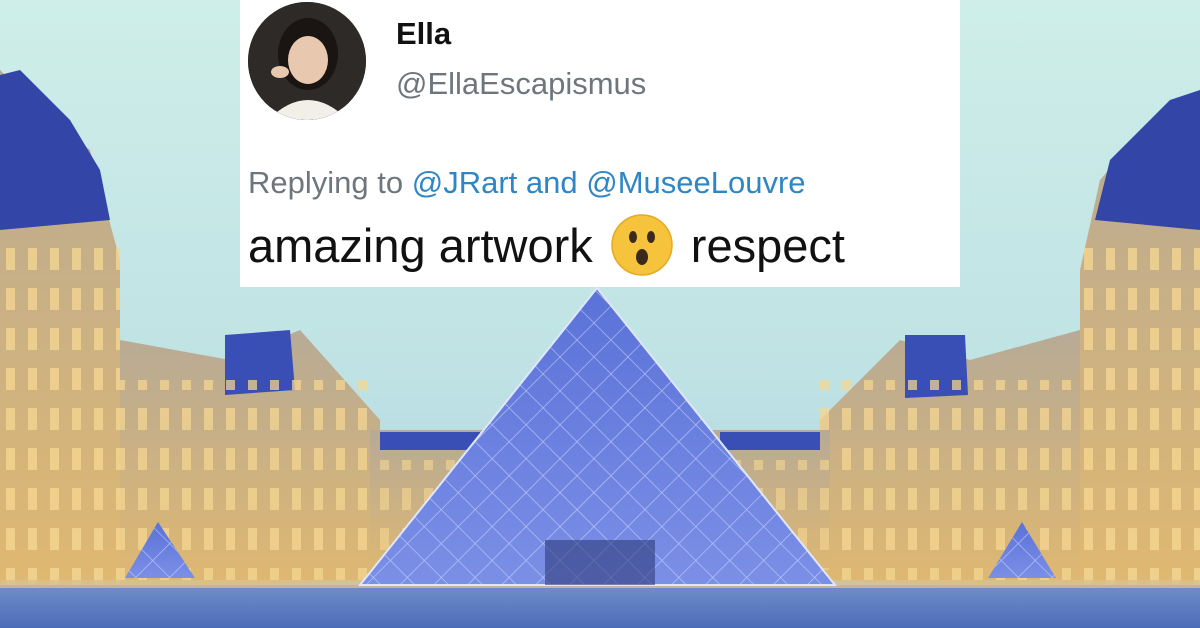 This screenshot has height=628, width=1200. Describe the element at coordinates (330, 182) in the screenshot. I see `replying-prefix: Replying to` at that location.